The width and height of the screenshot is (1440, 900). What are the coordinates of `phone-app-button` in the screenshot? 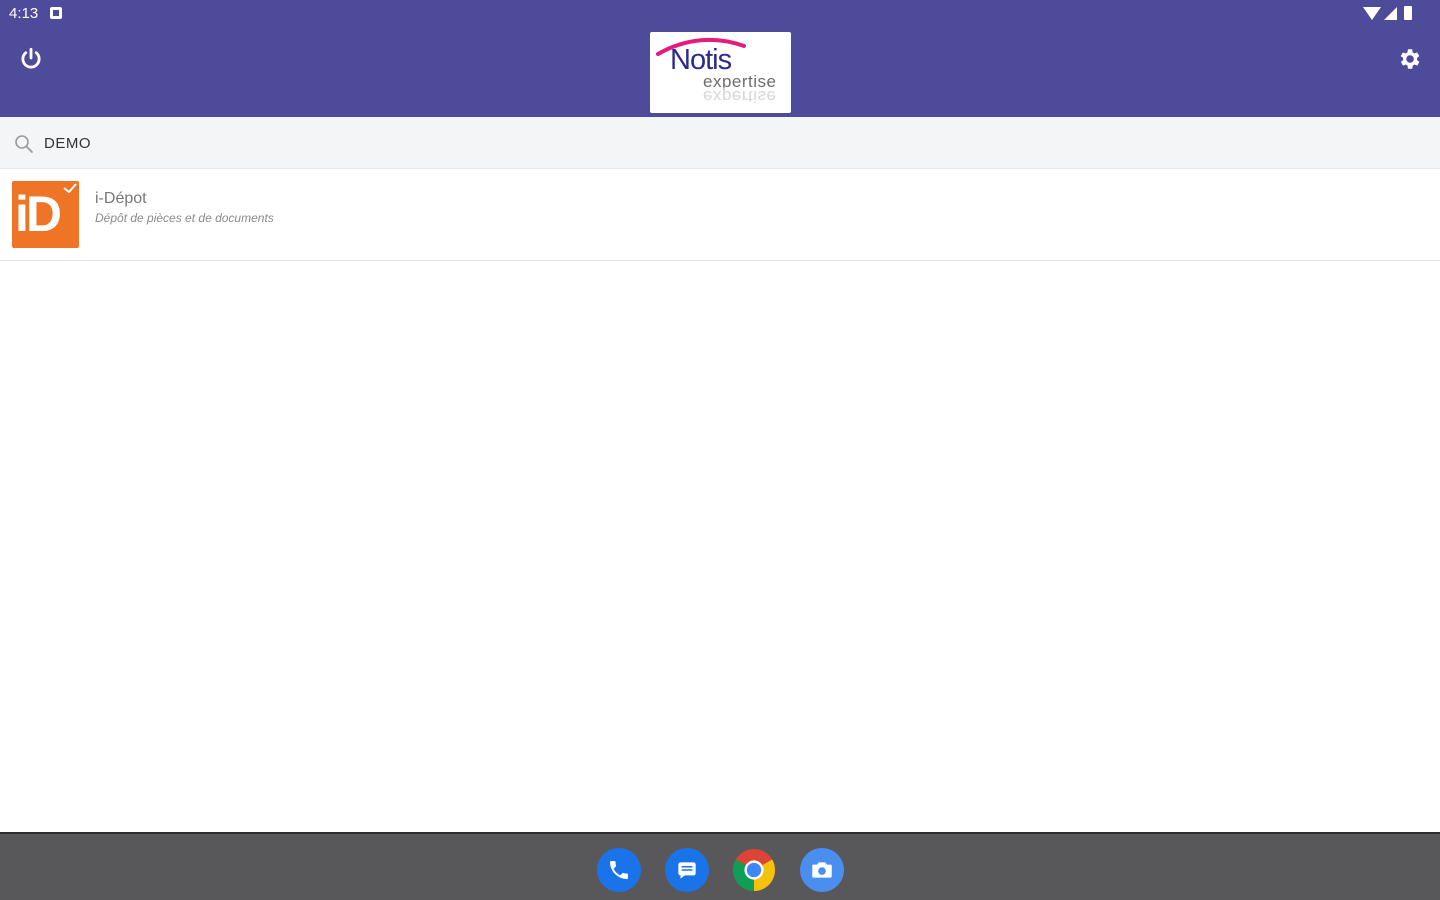 It's located at (619, 870).